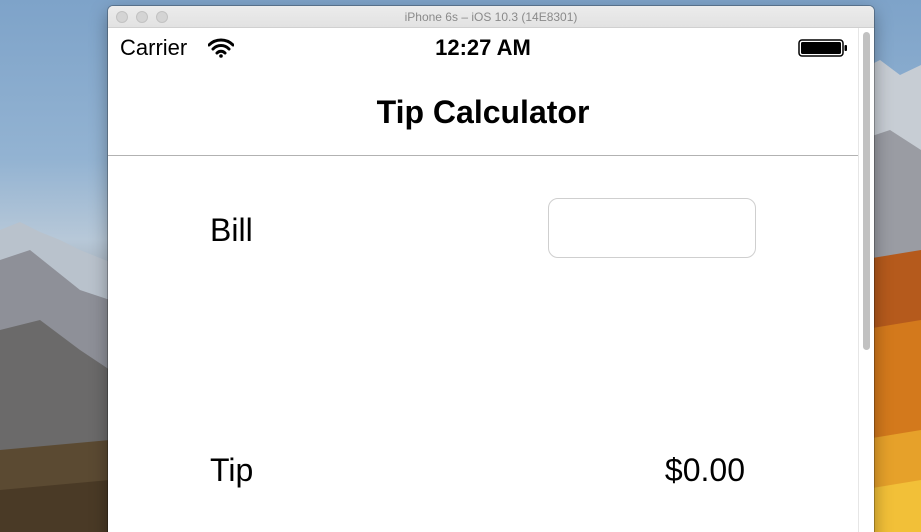 The height and width of the screenshot is (532, 921). I want to click on window-title: iPhone 6s – iOS 10.3 (14E8301), so click(491, 17).